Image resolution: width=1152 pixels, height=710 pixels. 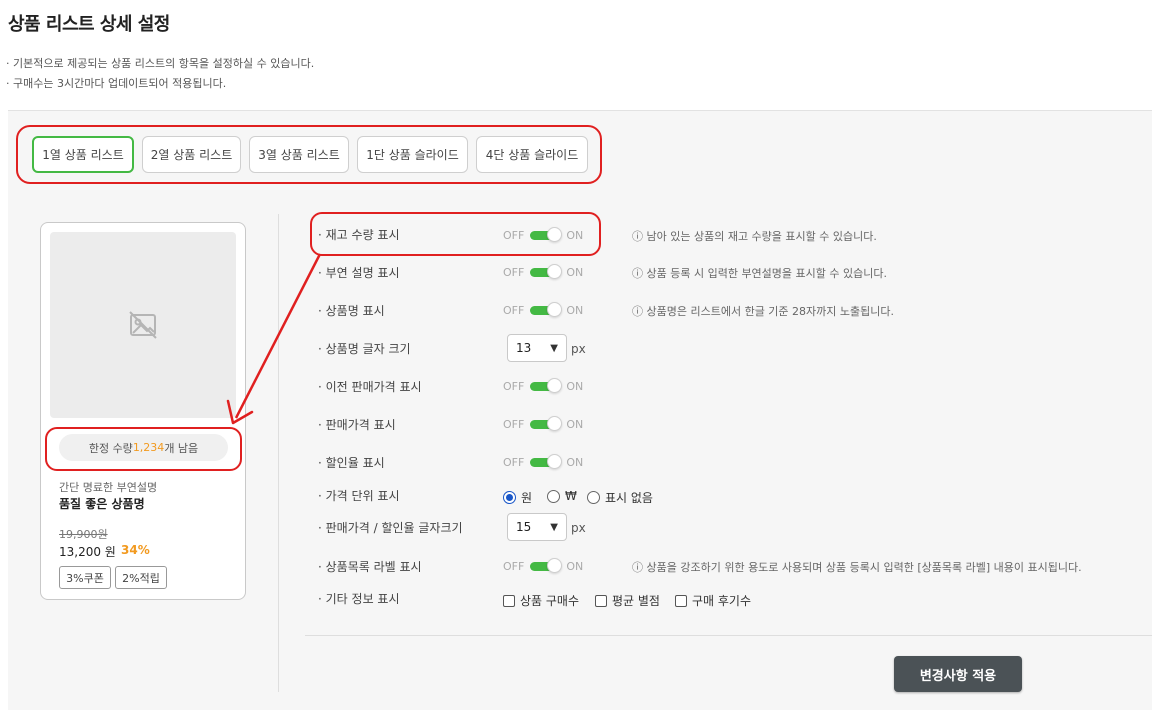 What do you see at coordinates (359, 599) in the screenshot?
I see `label-etc-info: · 기타 정보 표시` at bounding box center [359, 599].